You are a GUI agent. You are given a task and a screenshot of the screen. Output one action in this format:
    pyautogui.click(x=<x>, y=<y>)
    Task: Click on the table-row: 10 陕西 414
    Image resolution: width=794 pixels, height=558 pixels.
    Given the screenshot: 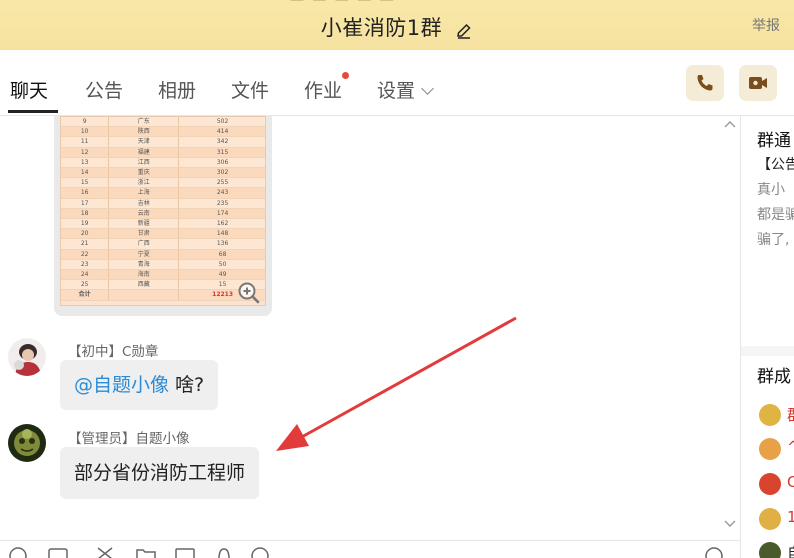 What is the action you would take?
    pyautogui.click(x=163, y=132)
    